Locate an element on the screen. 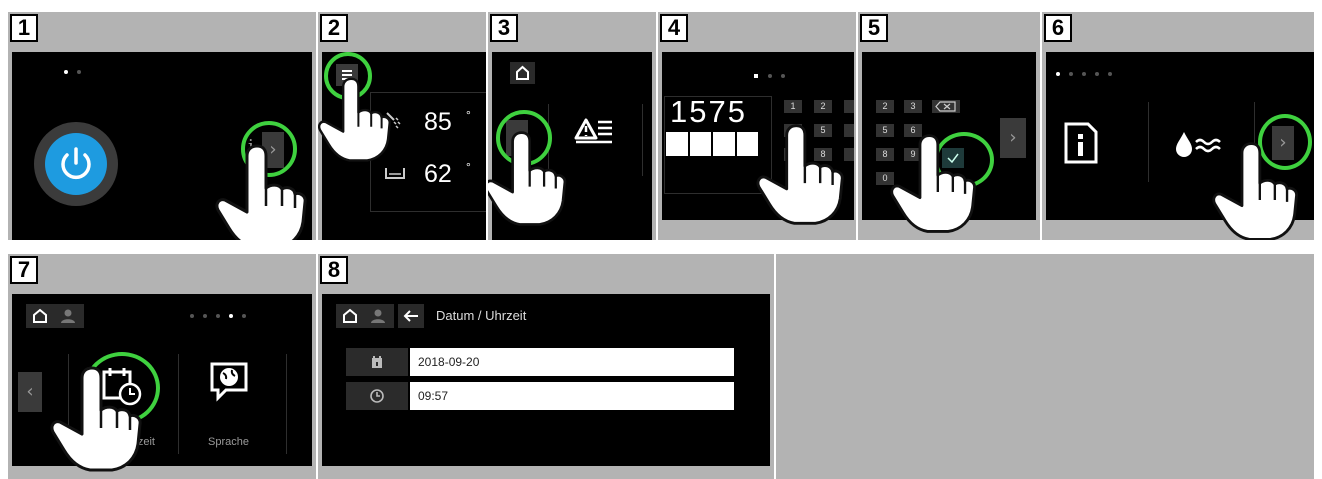 The image size is (1322, 479). clock-icon is located at coordinates (377, 396).